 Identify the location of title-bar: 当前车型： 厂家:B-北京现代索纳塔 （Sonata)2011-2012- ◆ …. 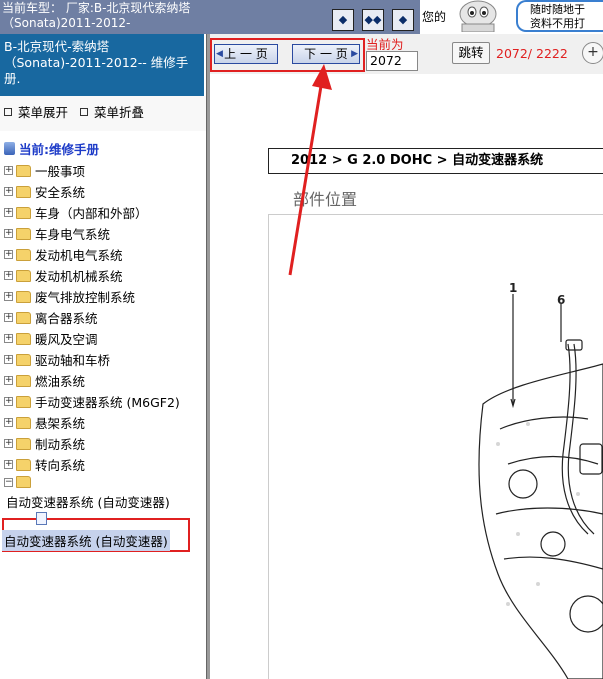
(301, 17).